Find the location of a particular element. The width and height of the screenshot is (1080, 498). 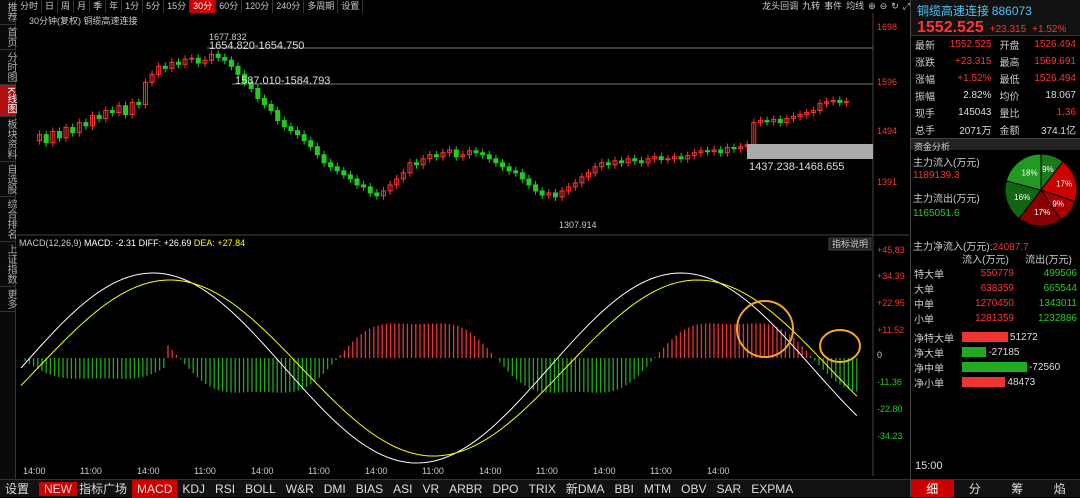

sidebar-item: 分时图 is located at coordinates (8, 67).